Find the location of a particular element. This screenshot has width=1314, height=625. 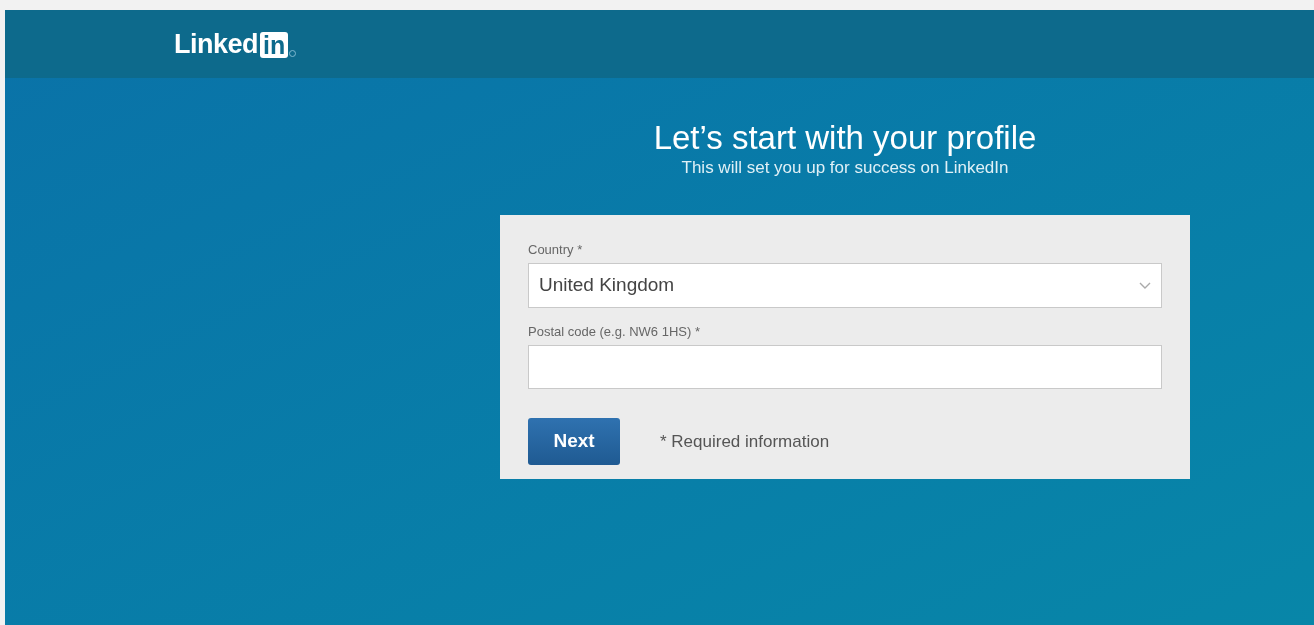

page-subtitle: This will set you up for success on LinkedIn is located at coordinates (845, 168).